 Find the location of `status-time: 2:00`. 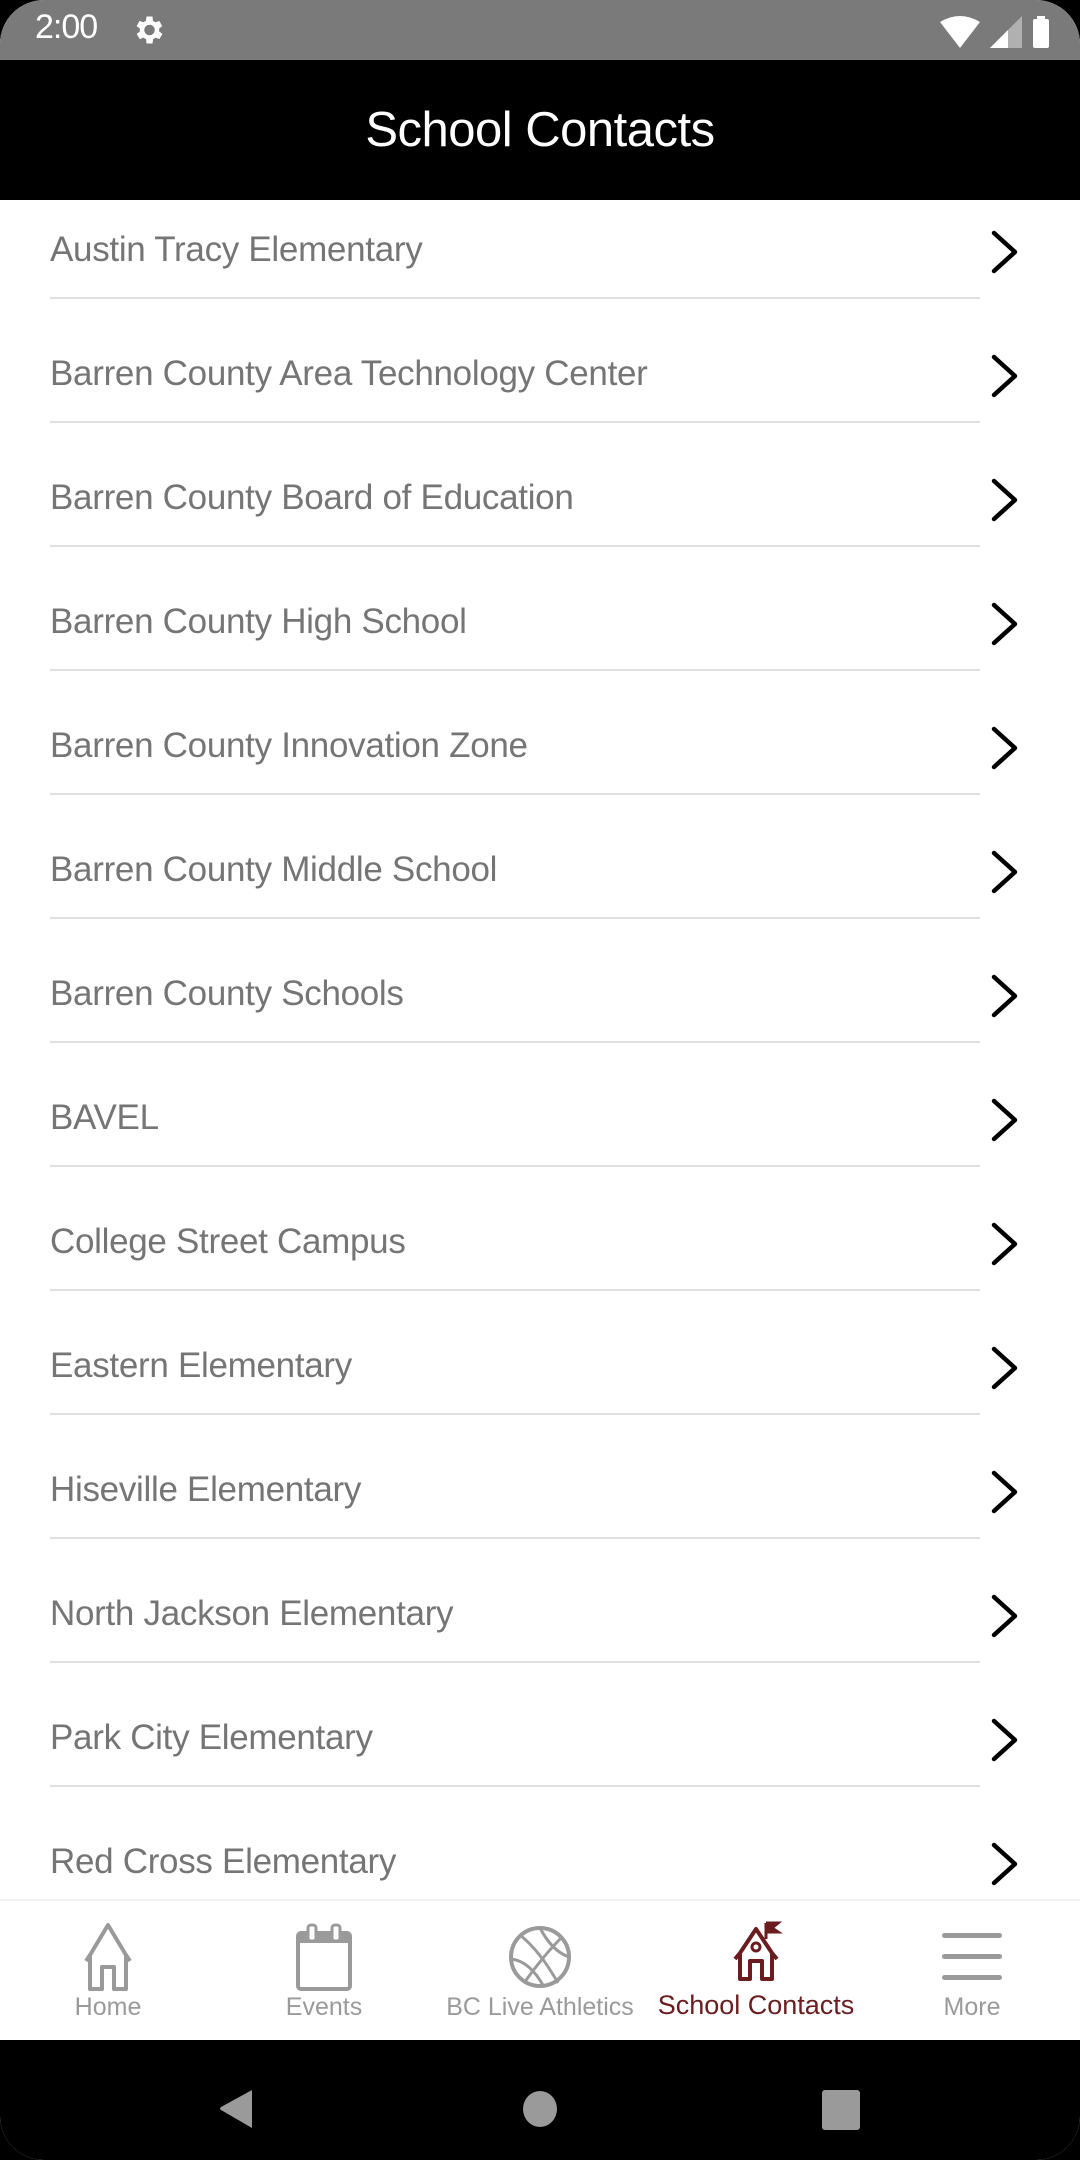

status-time: 2:00 is located at coordinates (66, 27).